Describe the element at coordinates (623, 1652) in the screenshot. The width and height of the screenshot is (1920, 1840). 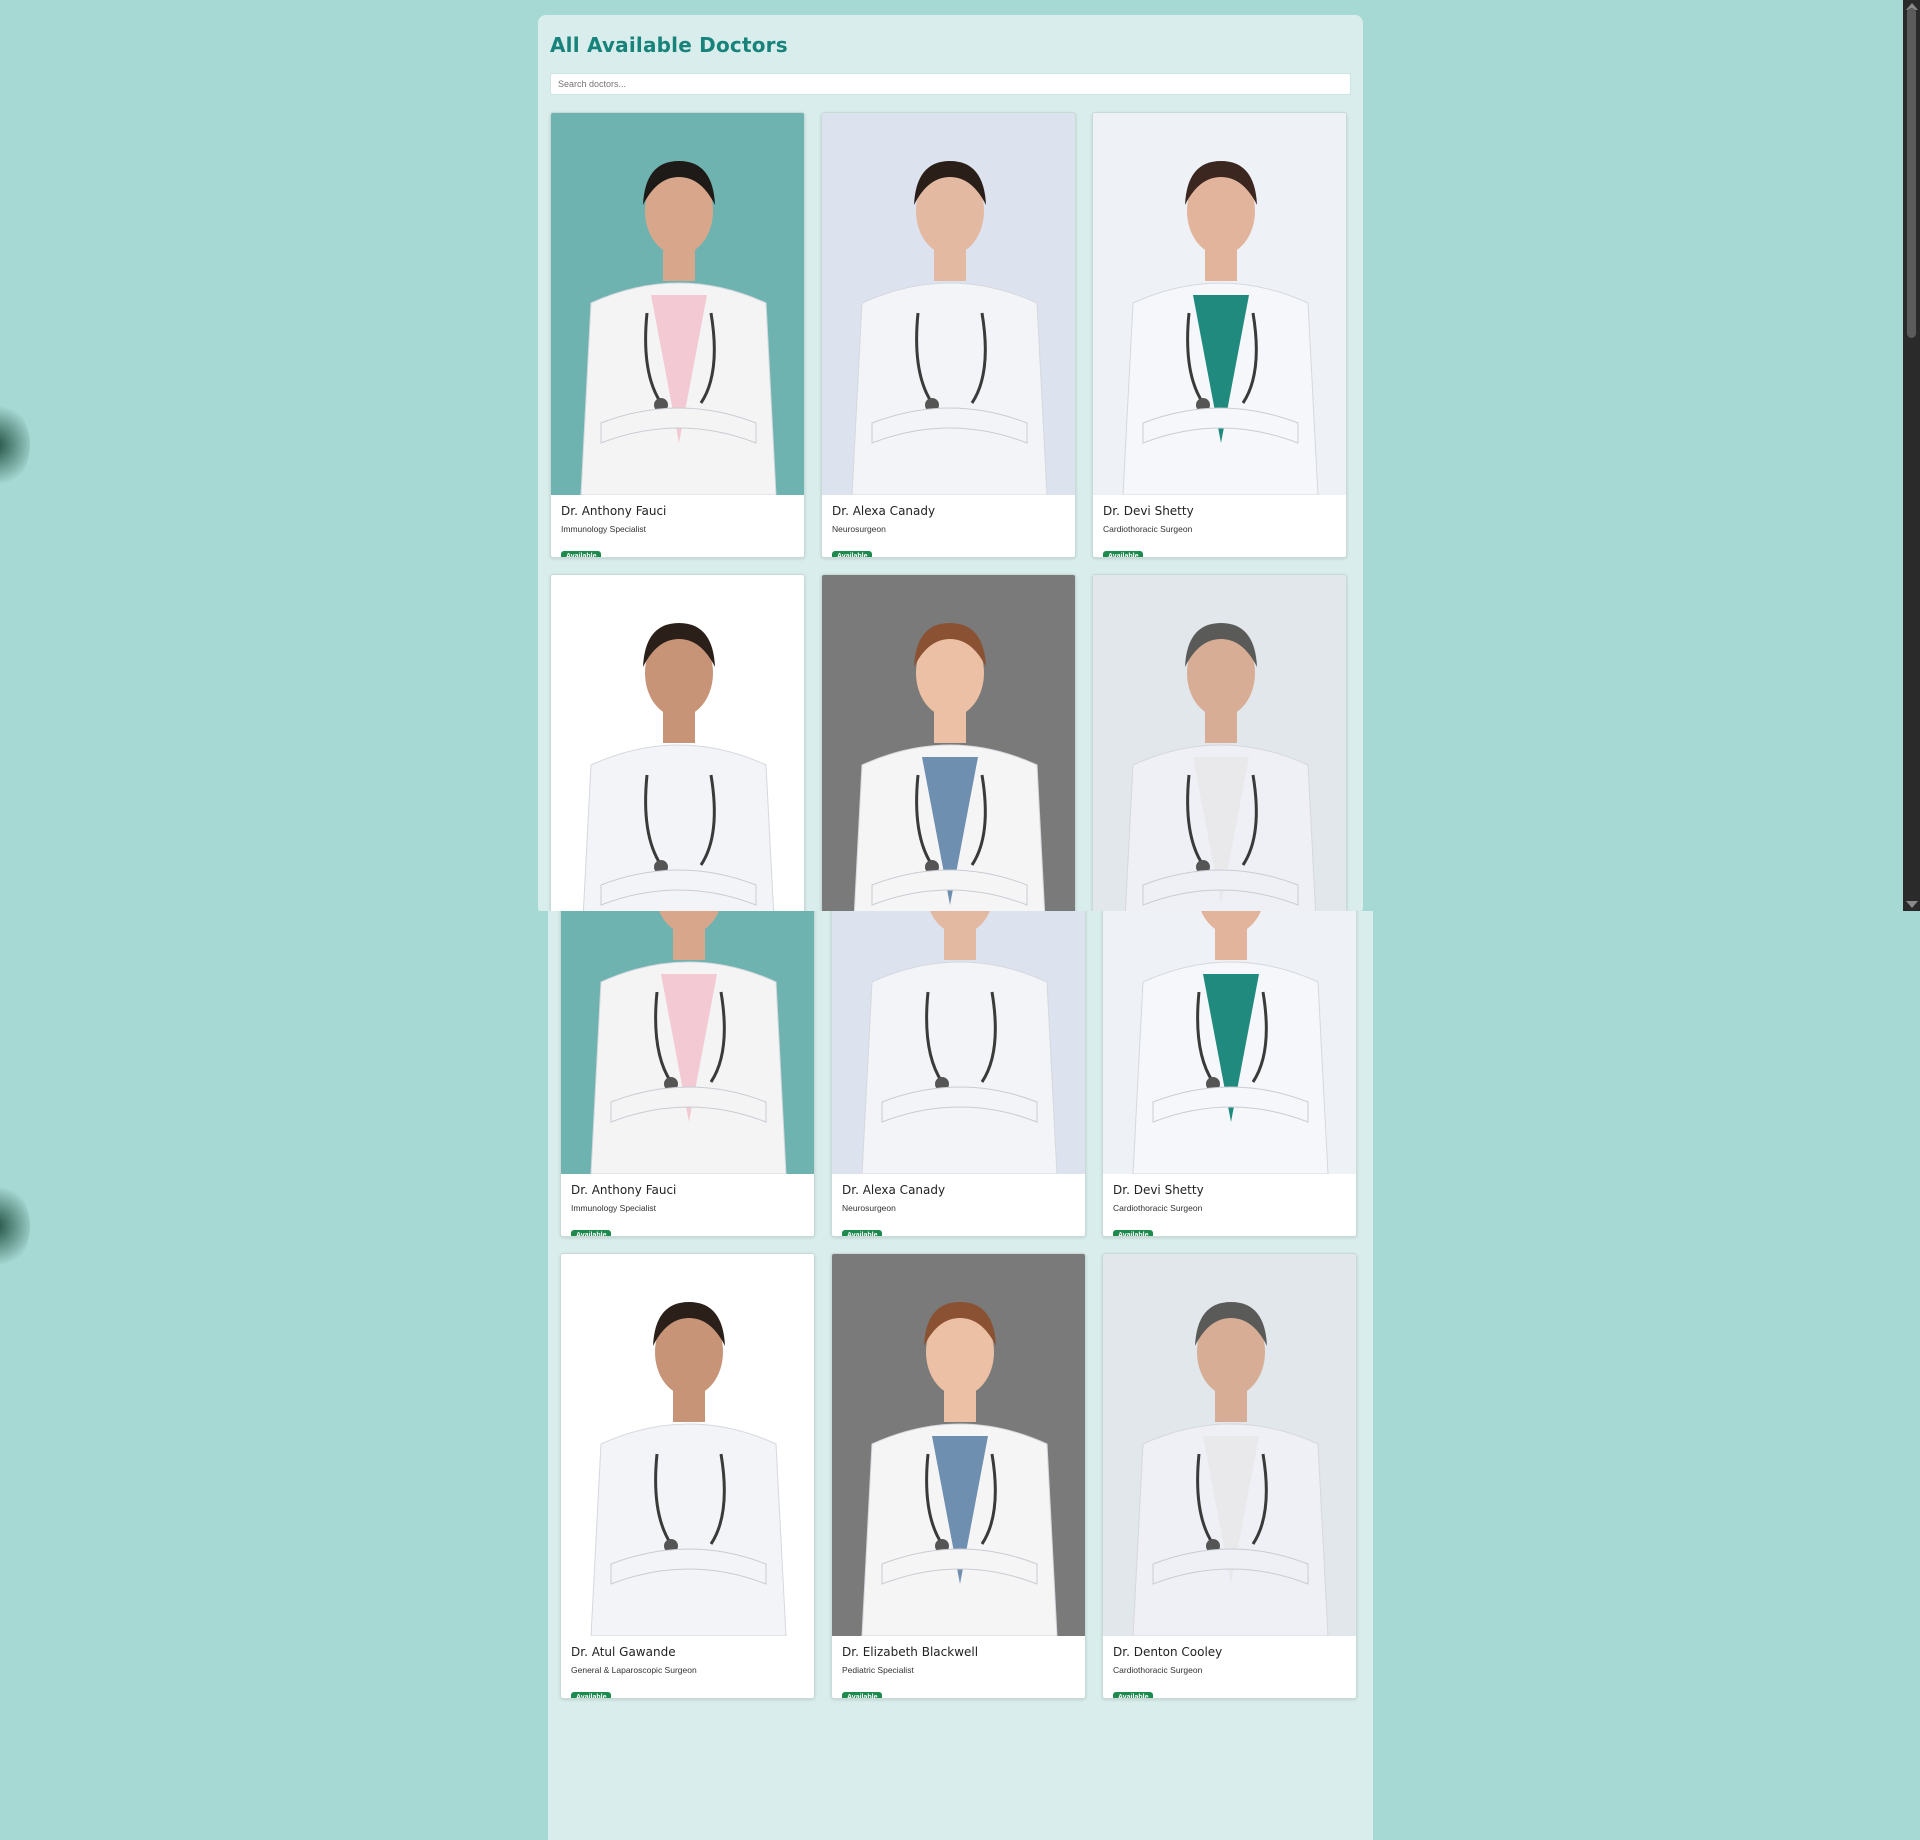
I see `doctor-name: Dr. Atul Gawande` at that location.